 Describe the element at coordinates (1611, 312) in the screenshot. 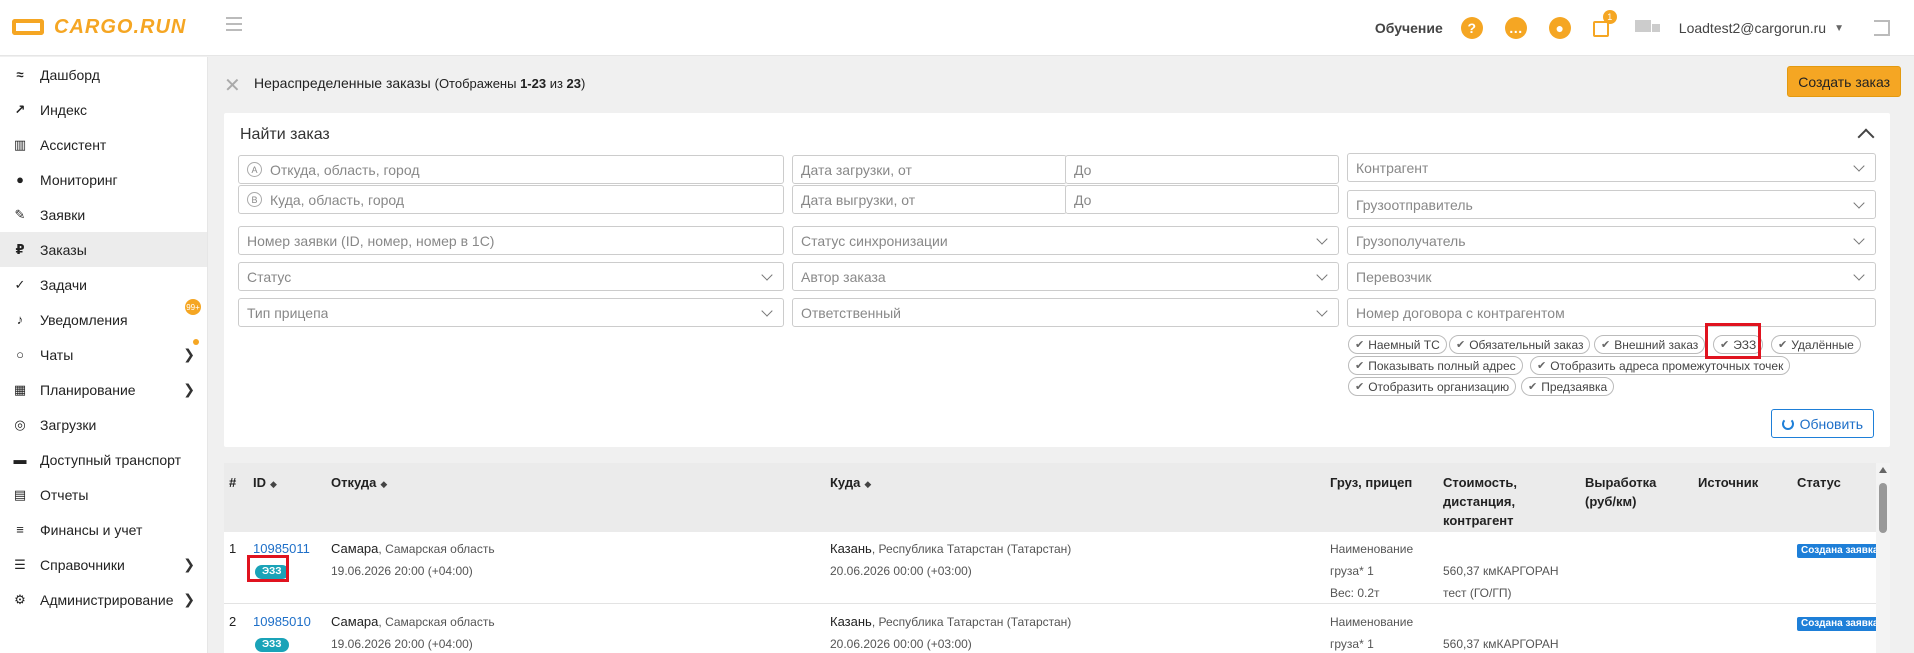

I see `contract-number-input: Номер договора с контрагентом` at that location.